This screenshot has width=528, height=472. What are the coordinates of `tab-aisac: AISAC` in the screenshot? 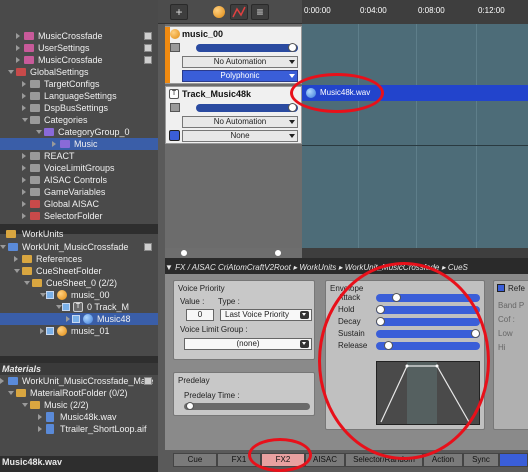 It's located at (325, 460).